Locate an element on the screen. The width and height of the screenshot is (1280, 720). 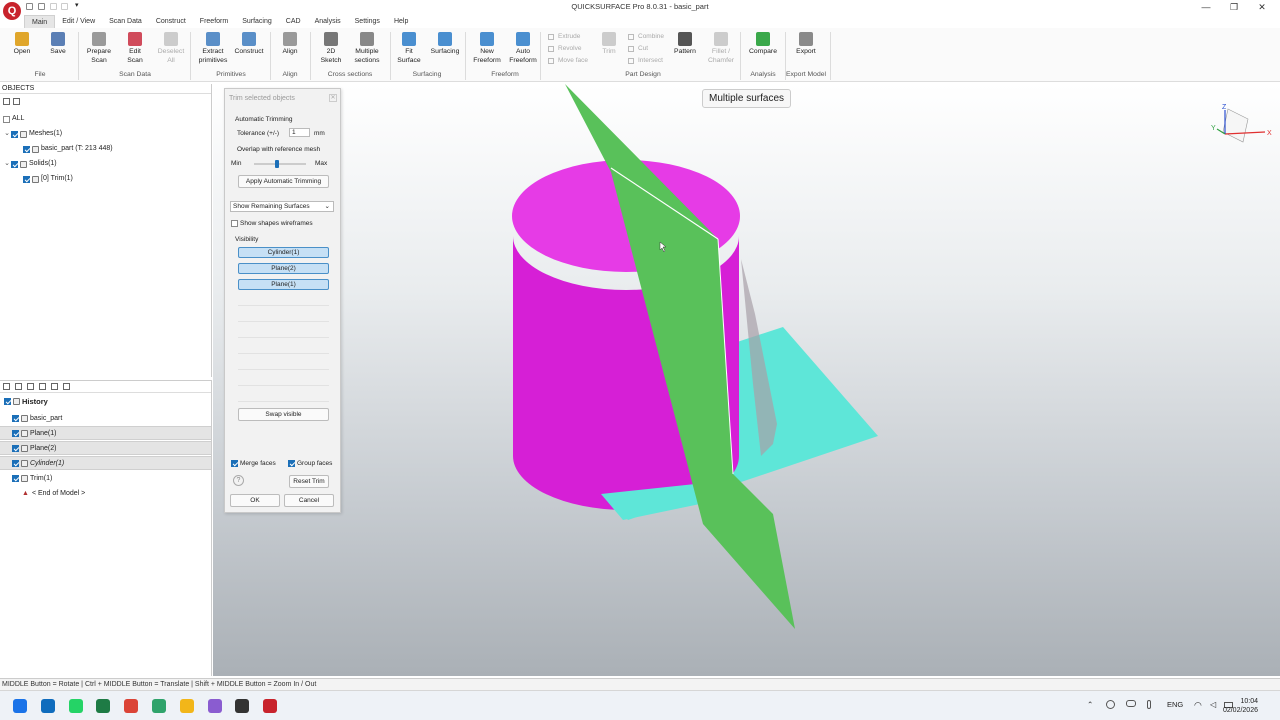
auto-freeform-button: Auto Freeform is located at coordinates (523, 48).